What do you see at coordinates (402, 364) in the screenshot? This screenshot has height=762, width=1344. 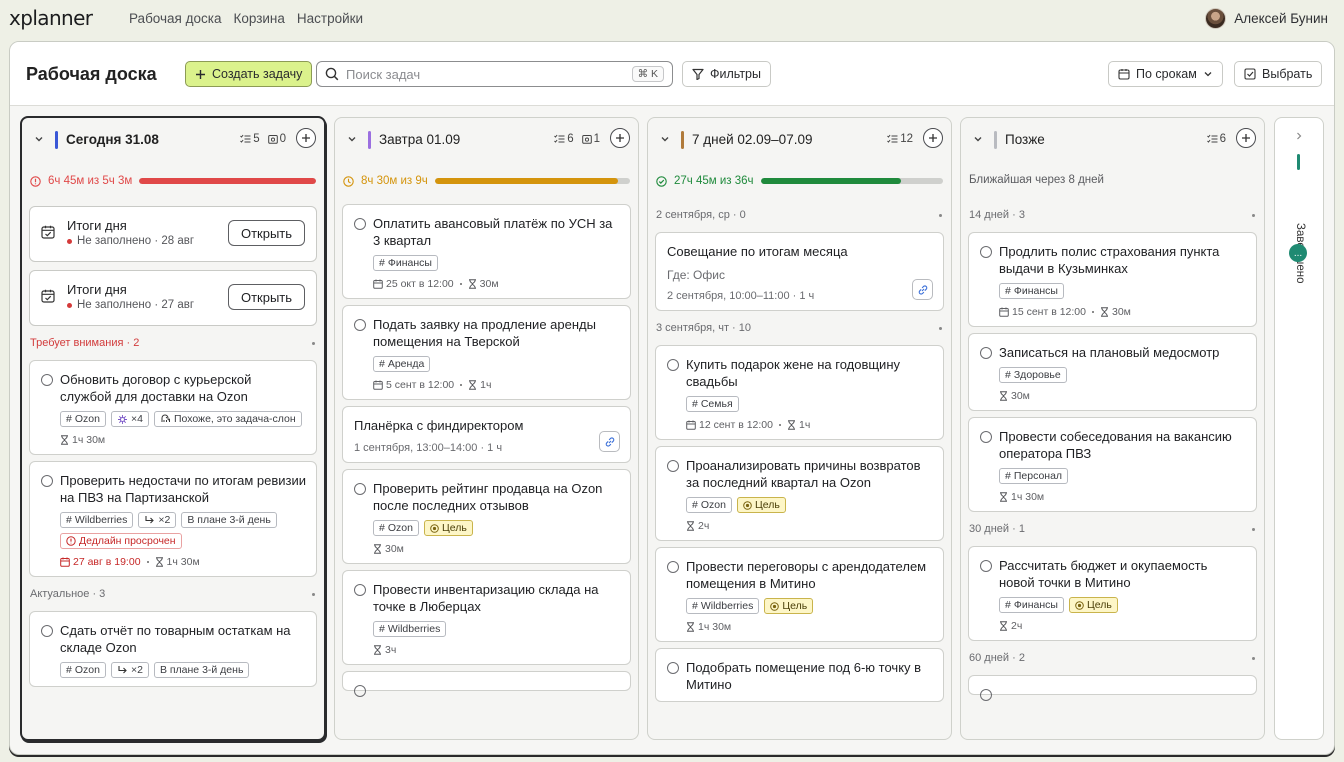 I see `hashtag: # Аренда` at bounding box center [402, 364].